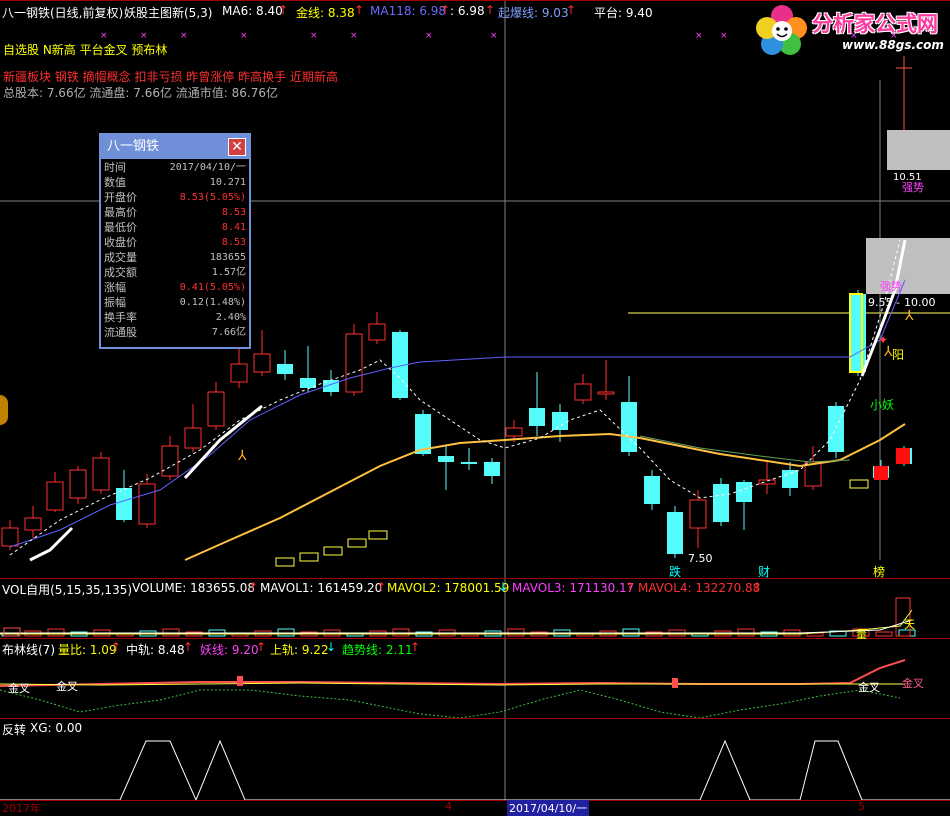 Image resolution: width=950 pixels, height=816 pixels. Describe the element at coordinates (175, 147) in the screenshot. I see `popup-title: 八一钢铁` at that location.